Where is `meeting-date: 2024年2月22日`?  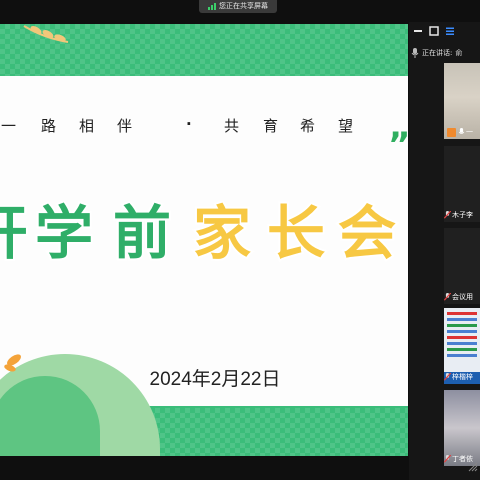
meeting-date: 2024年2月22日 is located at coordinates (215, 379).